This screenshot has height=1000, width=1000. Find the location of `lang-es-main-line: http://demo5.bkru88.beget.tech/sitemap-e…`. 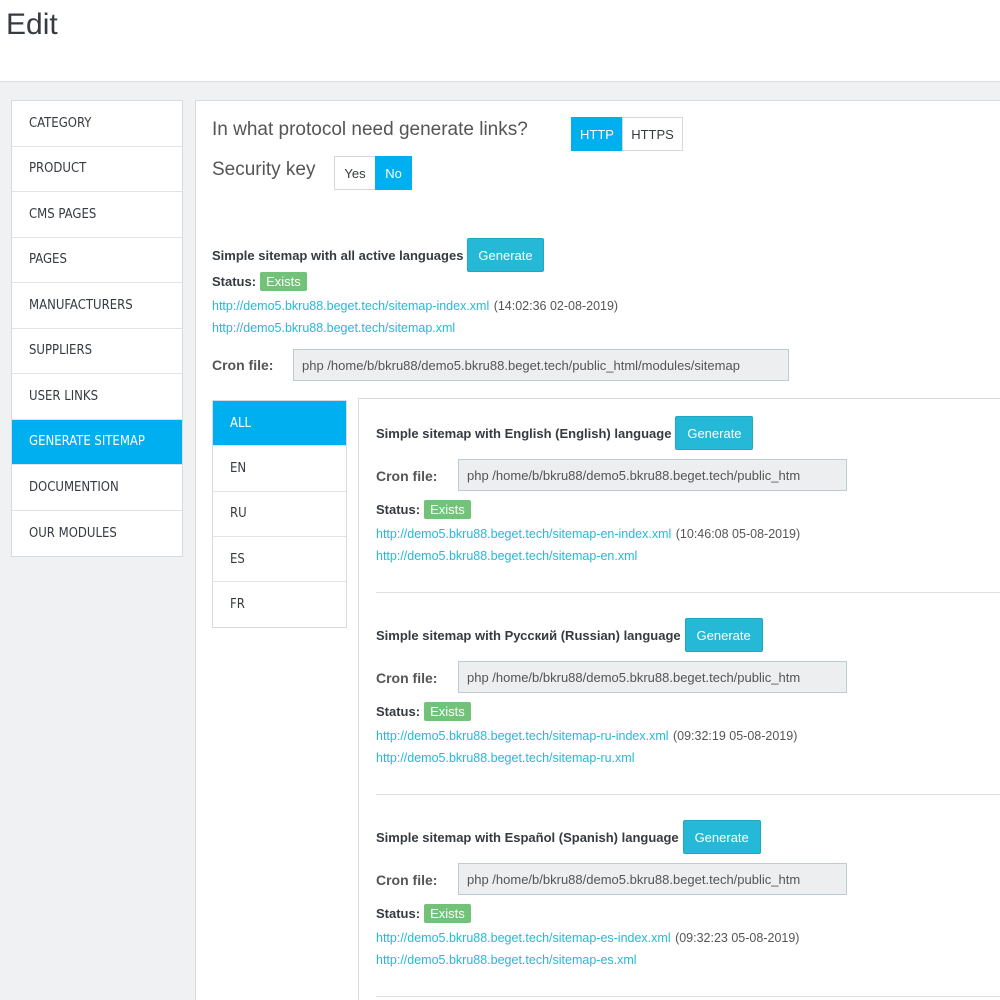

lang-es-main-line: http://demo5.bkru88.beget.tech/sitemap-e… is located at coordinates (506, 960).